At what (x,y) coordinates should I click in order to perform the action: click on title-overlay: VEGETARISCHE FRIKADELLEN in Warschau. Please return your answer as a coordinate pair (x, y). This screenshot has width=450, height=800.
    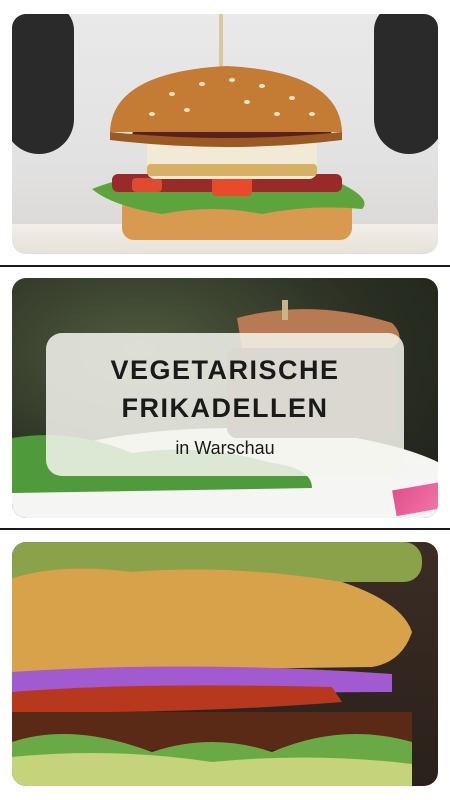
    Looking at the image, I should click on (225, 404).